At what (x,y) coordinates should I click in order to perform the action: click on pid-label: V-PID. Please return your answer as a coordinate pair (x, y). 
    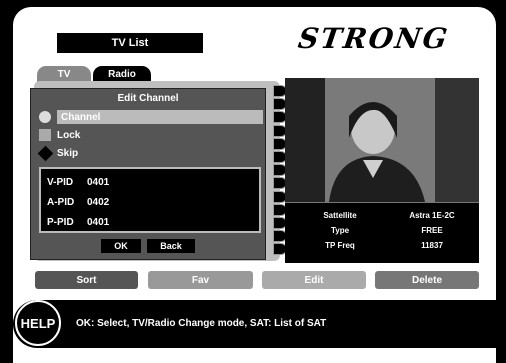
    Looking at the image, I should click on (60, 182).